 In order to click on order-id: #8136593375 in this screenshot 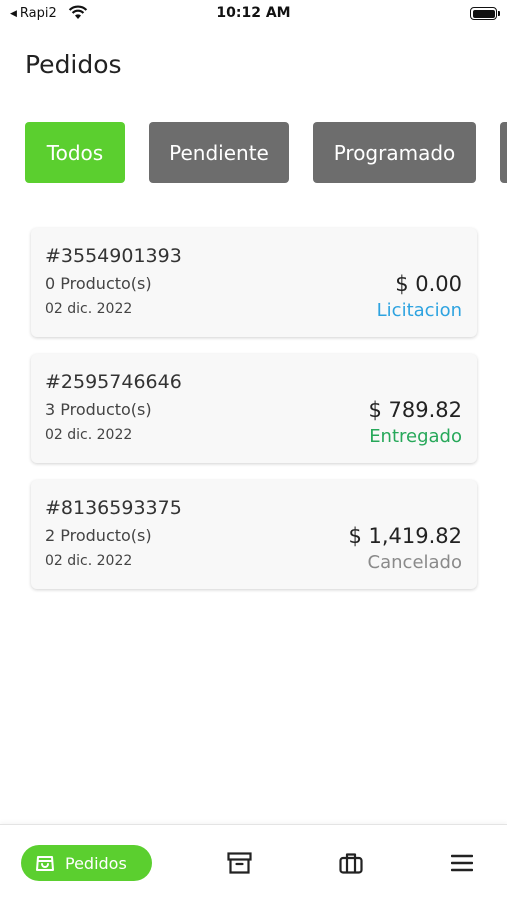, I will do `click(113, 508)`.